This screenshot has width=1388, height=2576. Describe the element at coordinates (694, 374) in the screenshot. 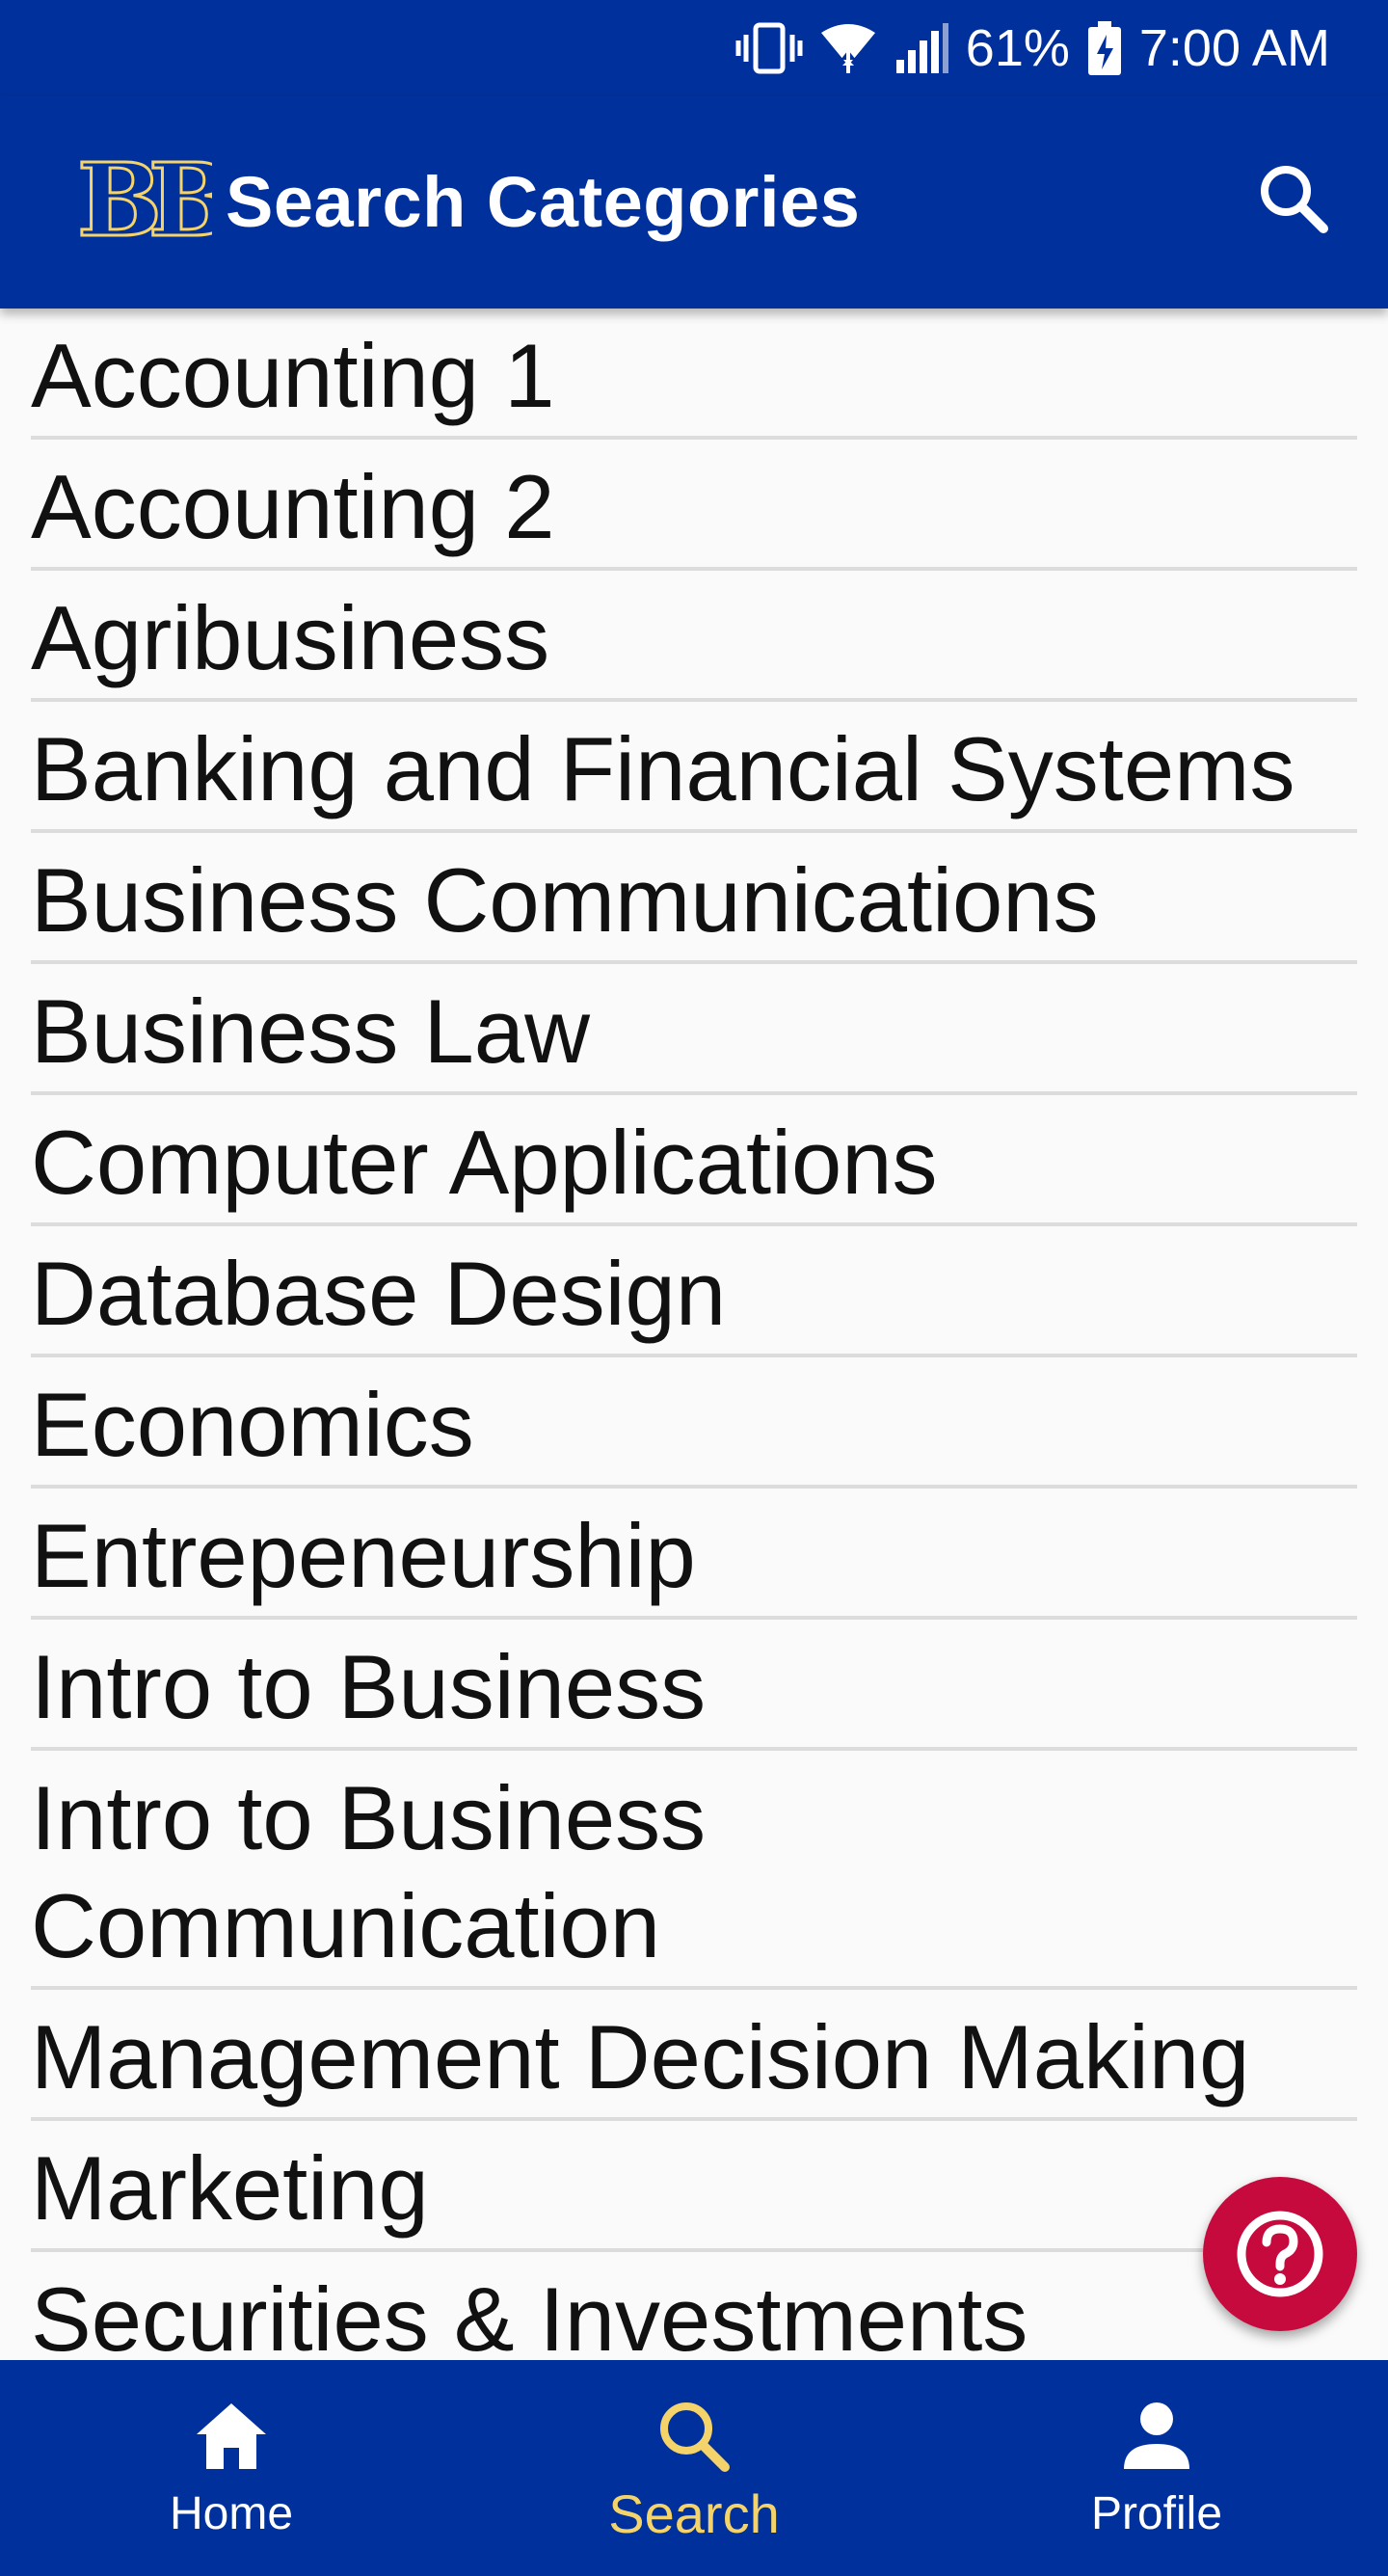

I see `category-item-accounting-1: Accounting 1` at that location.